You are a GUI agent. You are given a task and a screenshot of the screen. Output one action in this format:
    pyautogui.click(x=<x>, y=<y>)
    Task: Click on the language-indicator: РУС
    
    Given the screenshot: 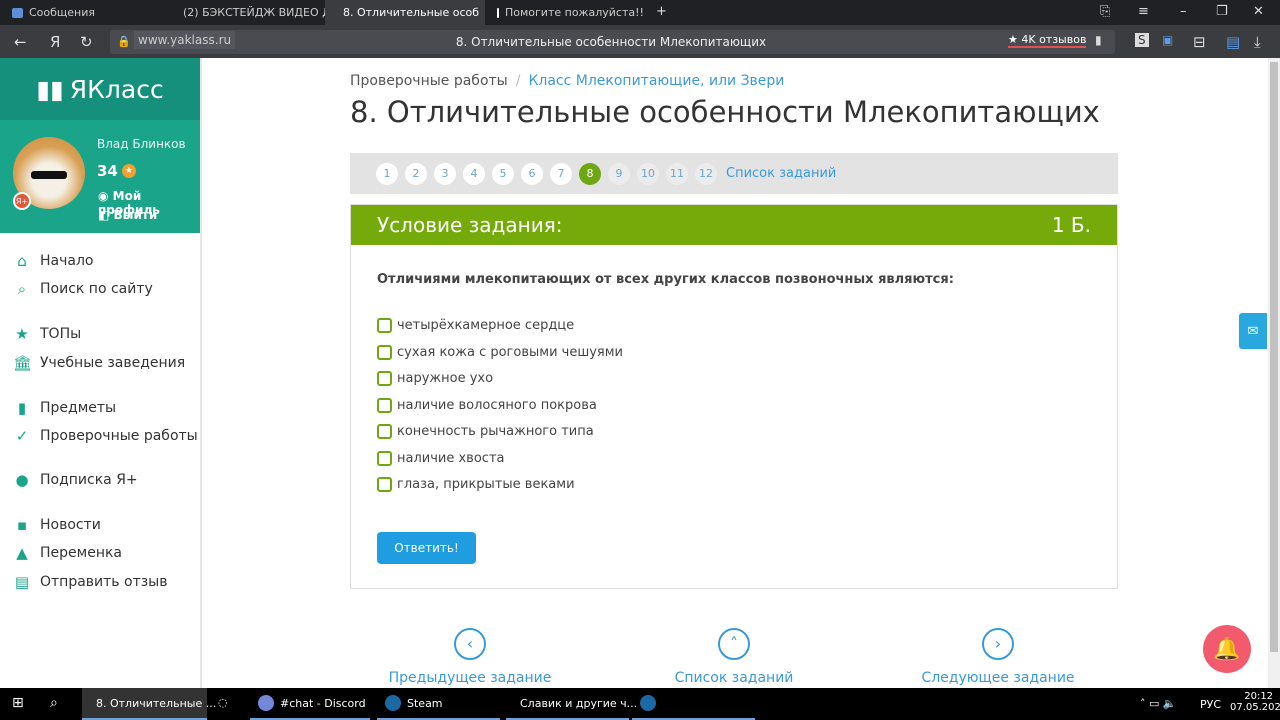 What is the action you would take?
    pyautogui.click(x=1210, y=704)
    